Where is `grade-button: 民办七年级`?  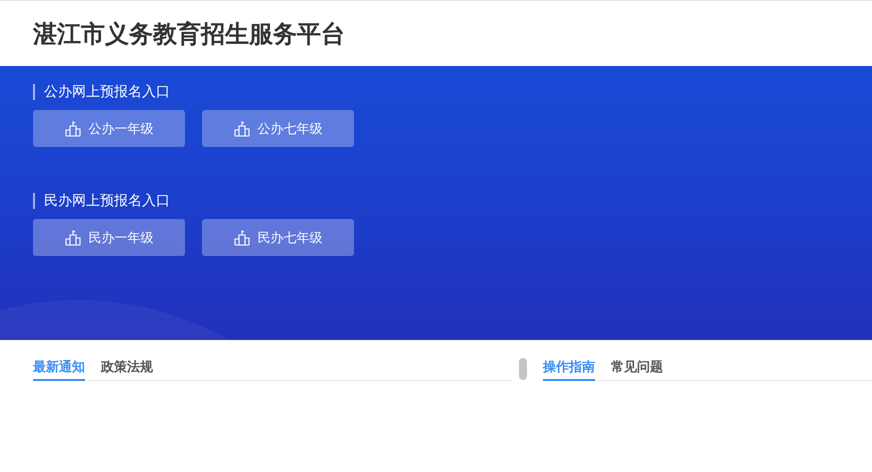
grade-button: 民办七年级 is located at coordinates (278, 237).